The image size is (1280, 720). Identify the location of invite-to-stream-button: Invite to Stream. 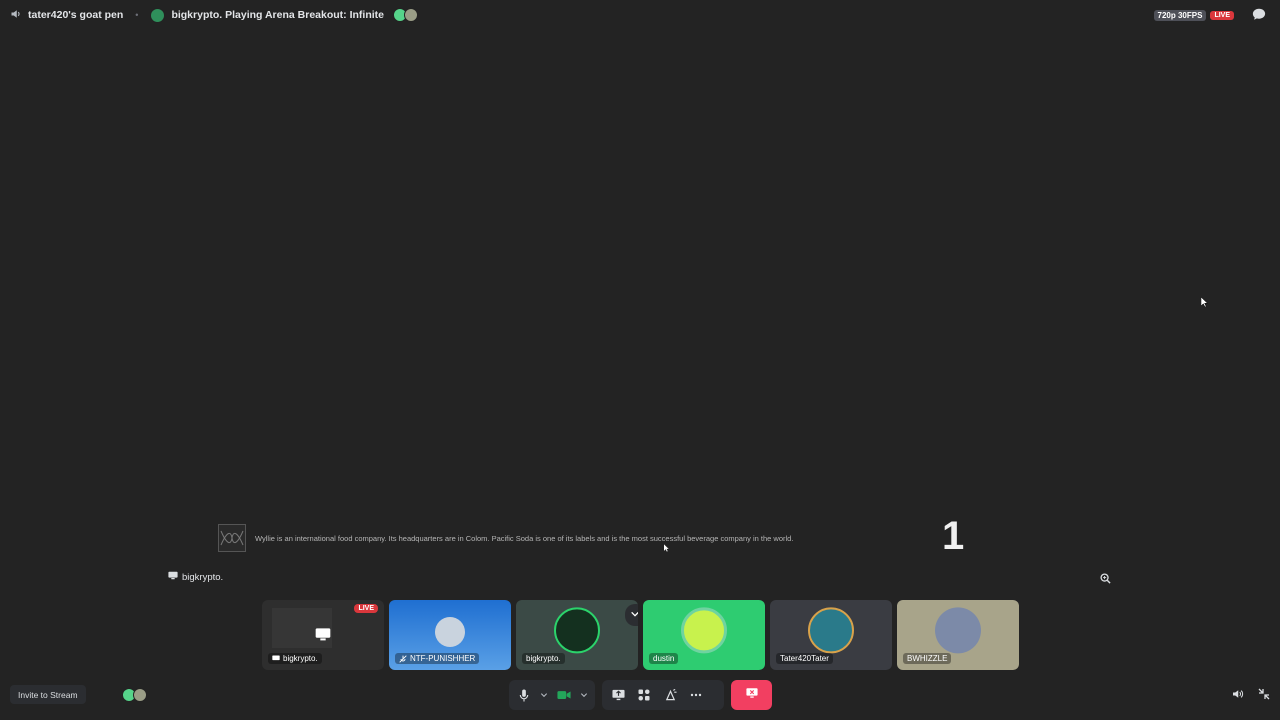
(48, 694).